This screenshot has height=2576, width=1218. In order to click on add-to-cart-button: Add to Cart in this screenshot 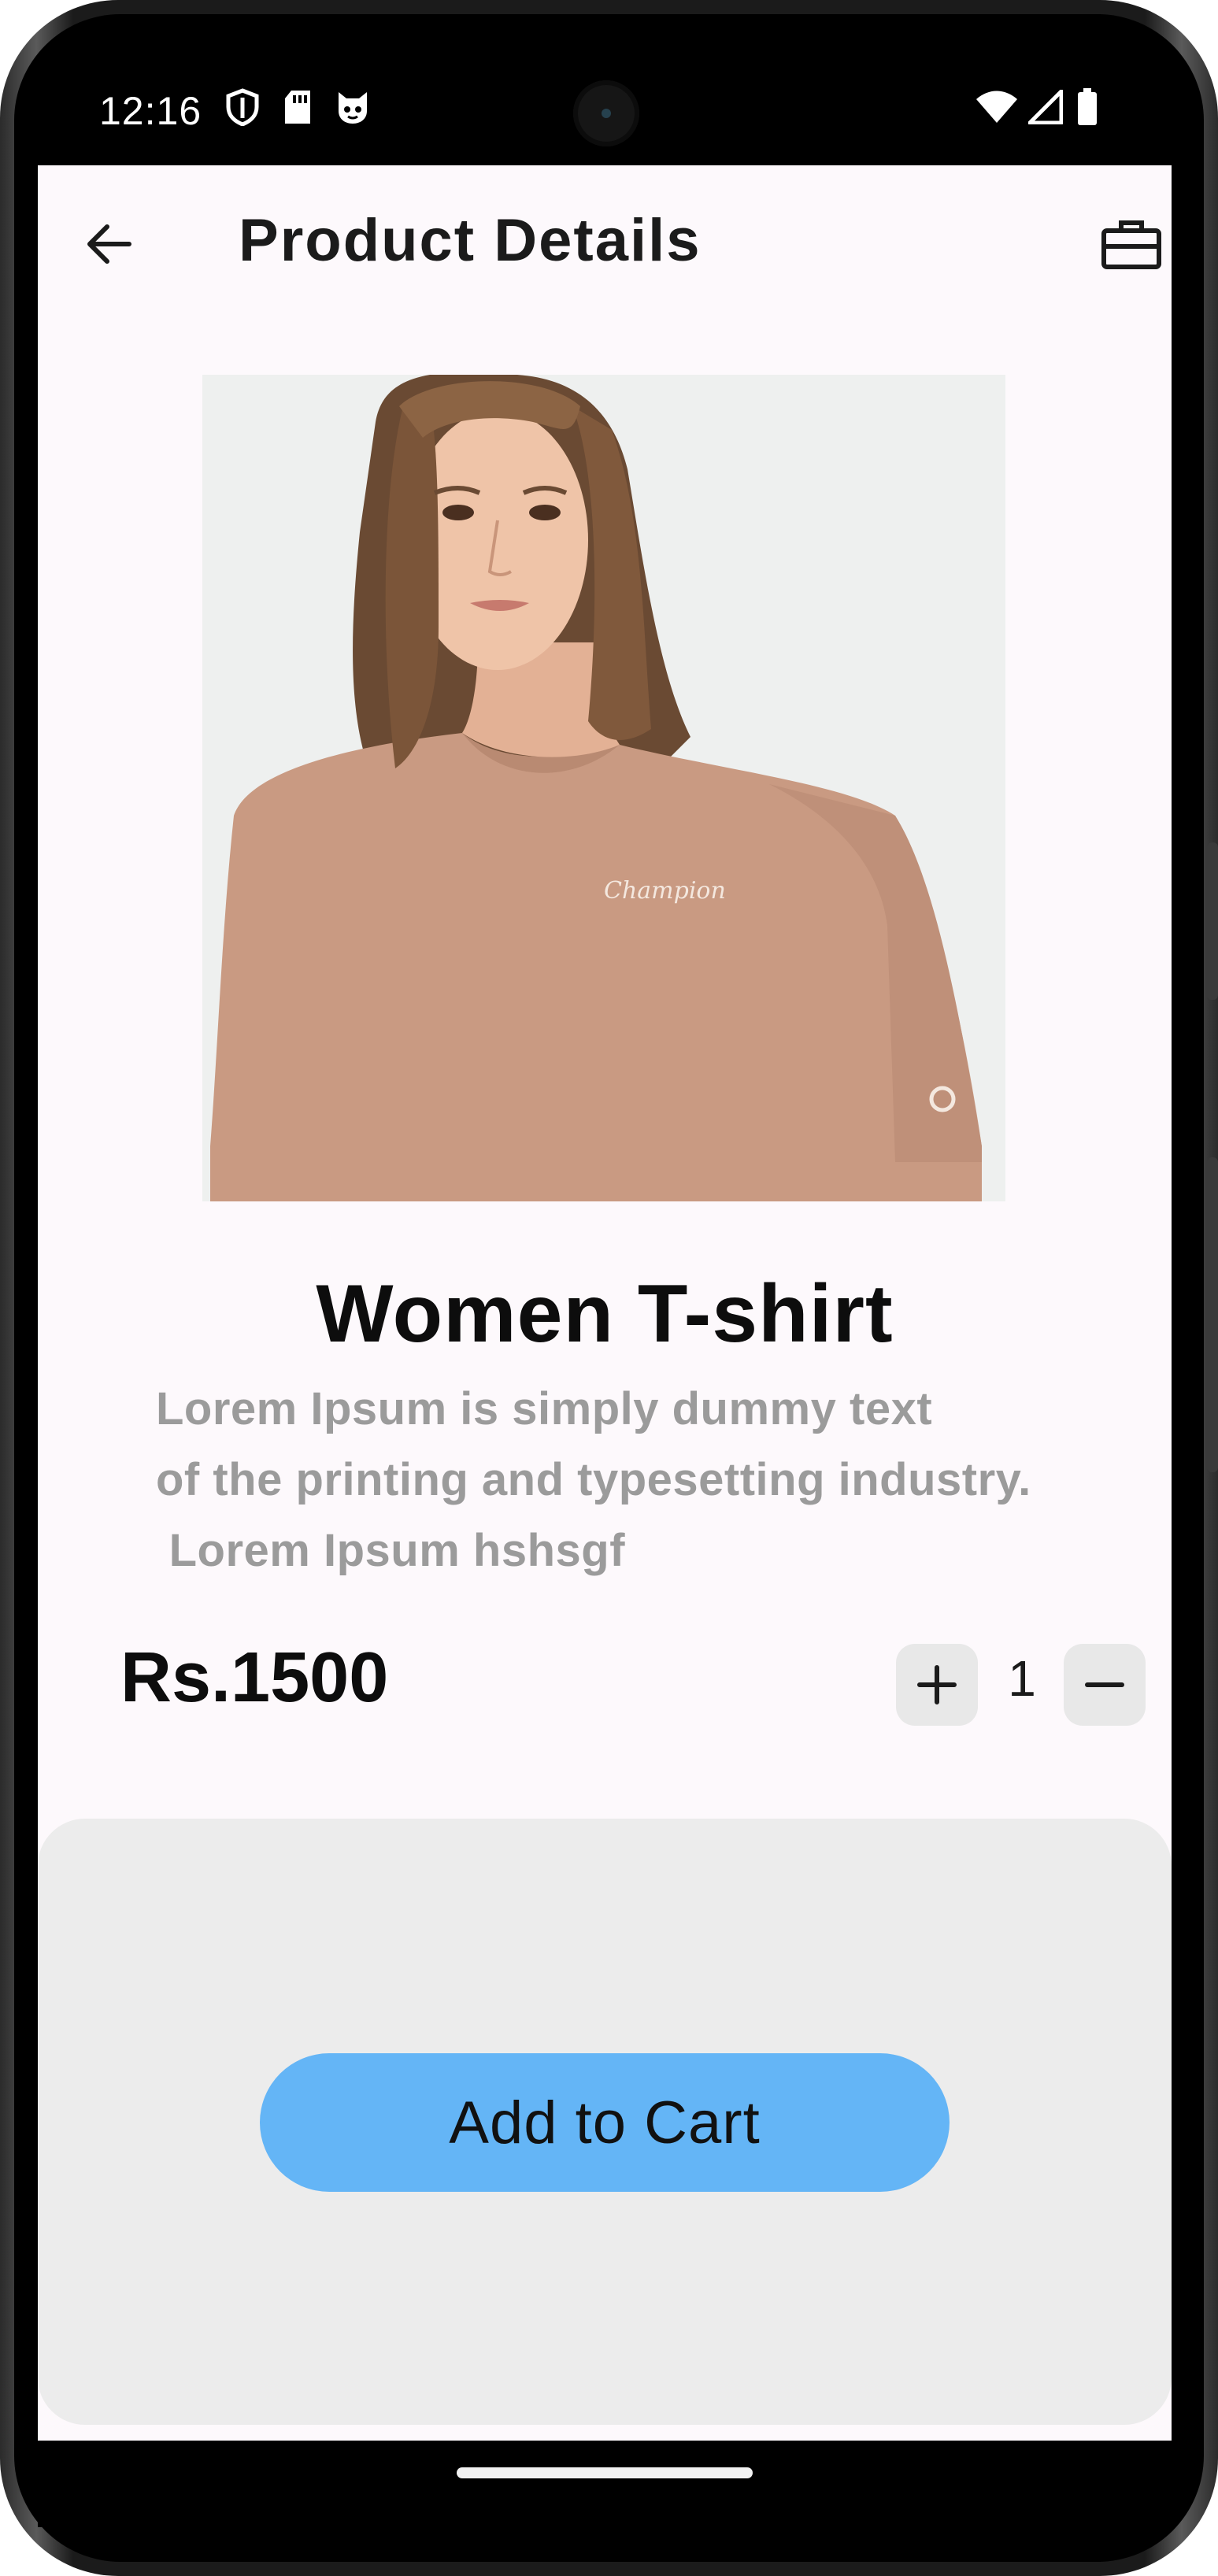, I will do `click(605, 2122)`.